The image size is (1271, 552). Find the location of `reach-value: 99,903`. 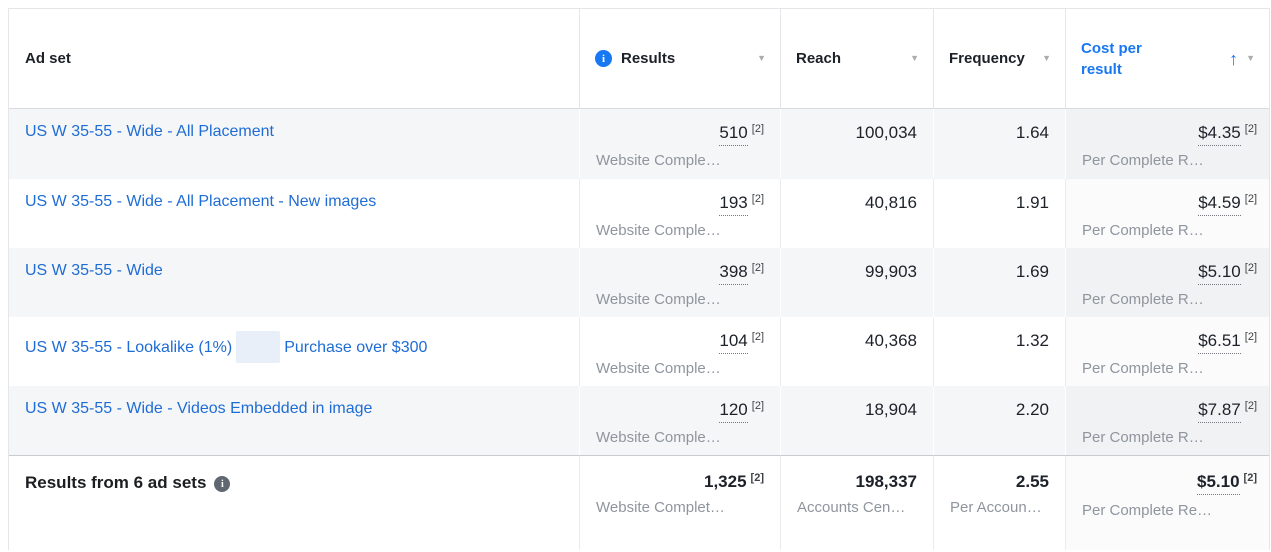

reach-value: 99,903 is located at coordinates (891, 271).